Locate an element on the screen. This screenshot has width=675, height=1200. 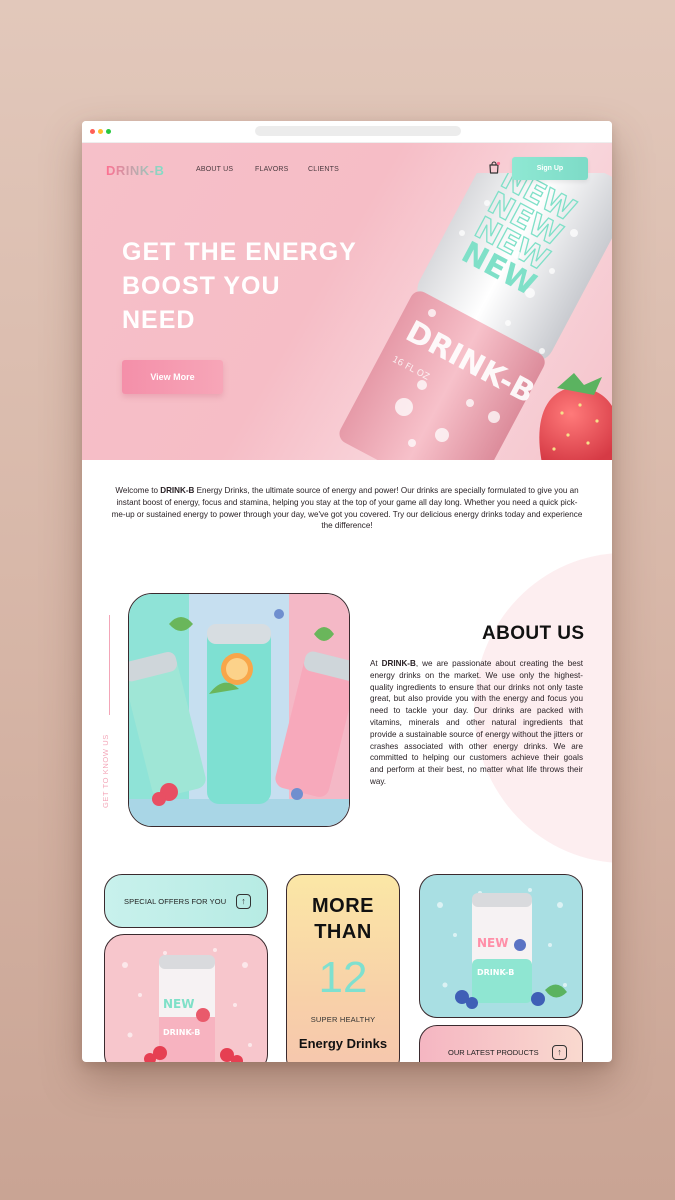
nav-item-flavors: FLAVORS is located at coordinates (272, 169).